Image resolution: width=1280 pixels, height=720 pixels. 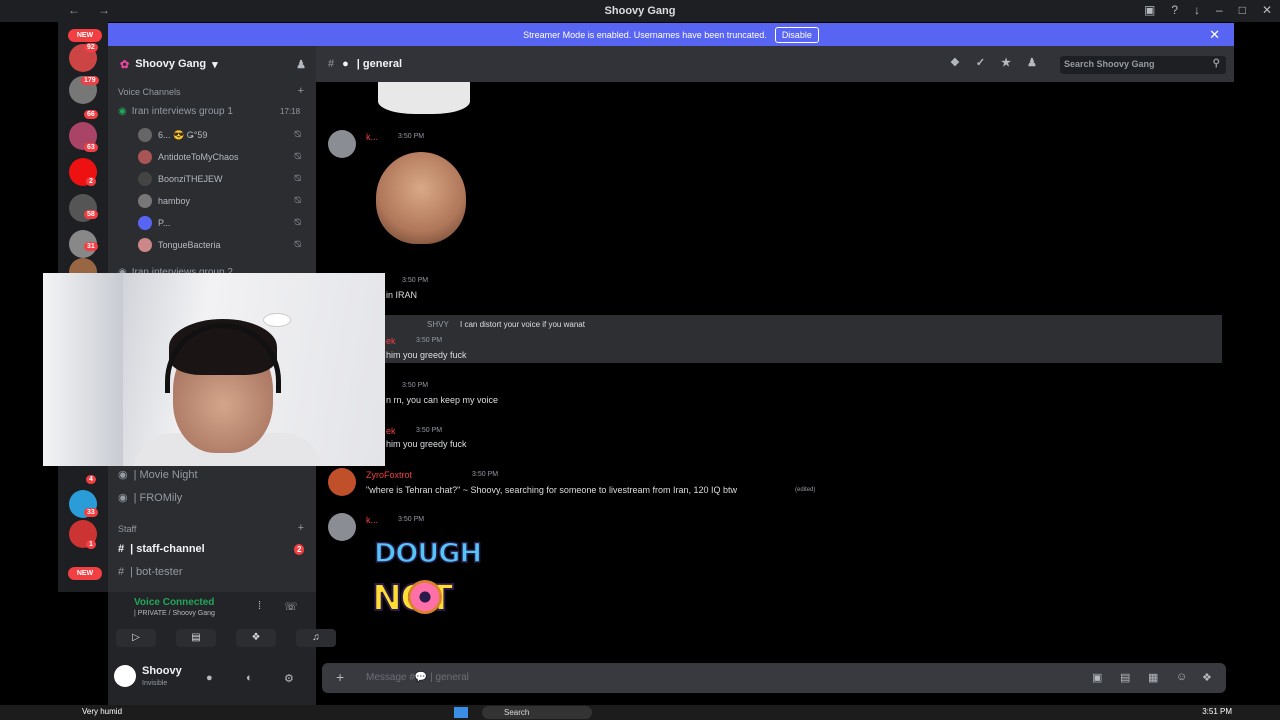 What do you see at coordinates (1217, 711) in the screenshot?
I see `clock: 3:51 PM` at bounding box center [1217, 711].